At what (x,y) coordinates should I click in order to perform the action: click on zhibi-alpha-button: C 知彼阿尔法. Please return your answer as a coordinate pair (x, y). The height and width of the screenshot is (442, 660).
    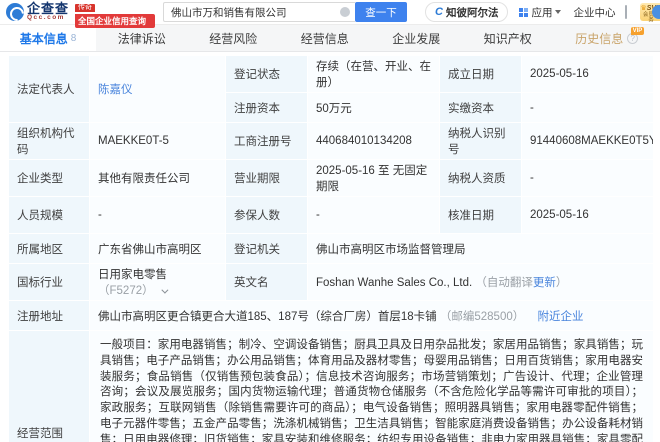
    Looking at the image, I should click on (467, 12).